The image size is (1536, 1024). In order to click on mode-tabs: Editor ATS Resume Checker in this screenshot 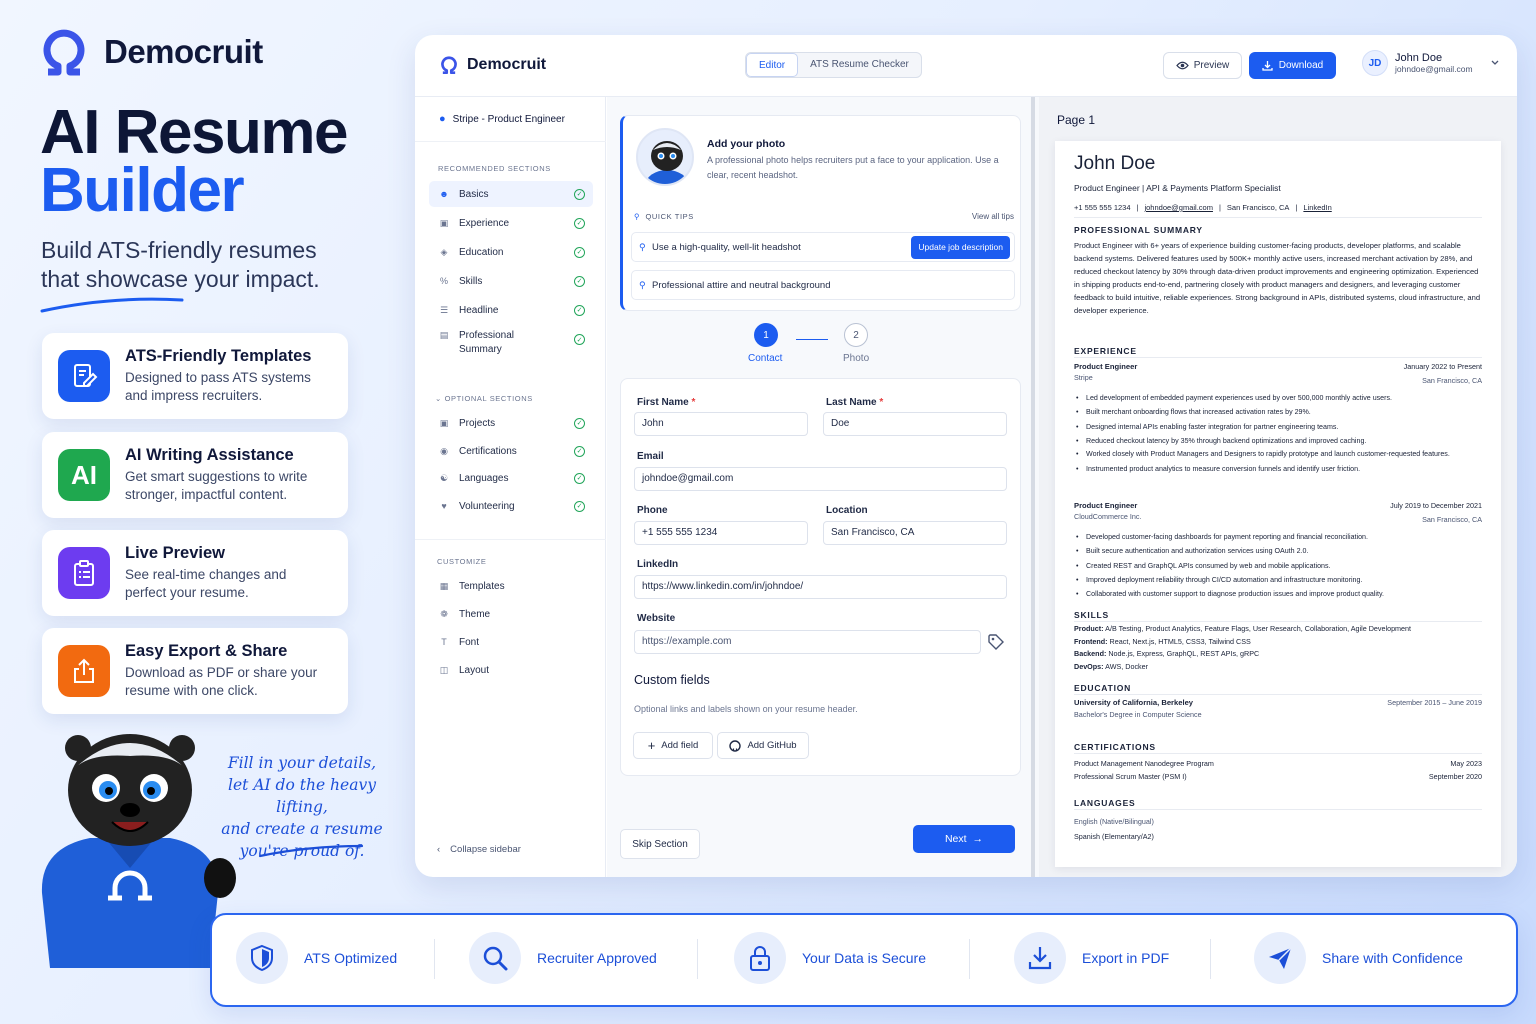, I will do `click(833, 65)`.